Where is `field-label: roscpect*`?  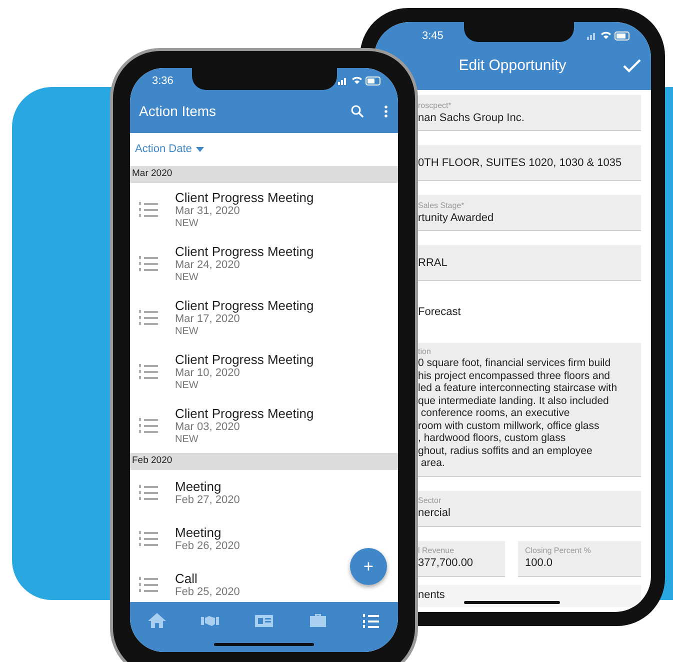
field-label: roscpect* is located at coordinates (435, 105).